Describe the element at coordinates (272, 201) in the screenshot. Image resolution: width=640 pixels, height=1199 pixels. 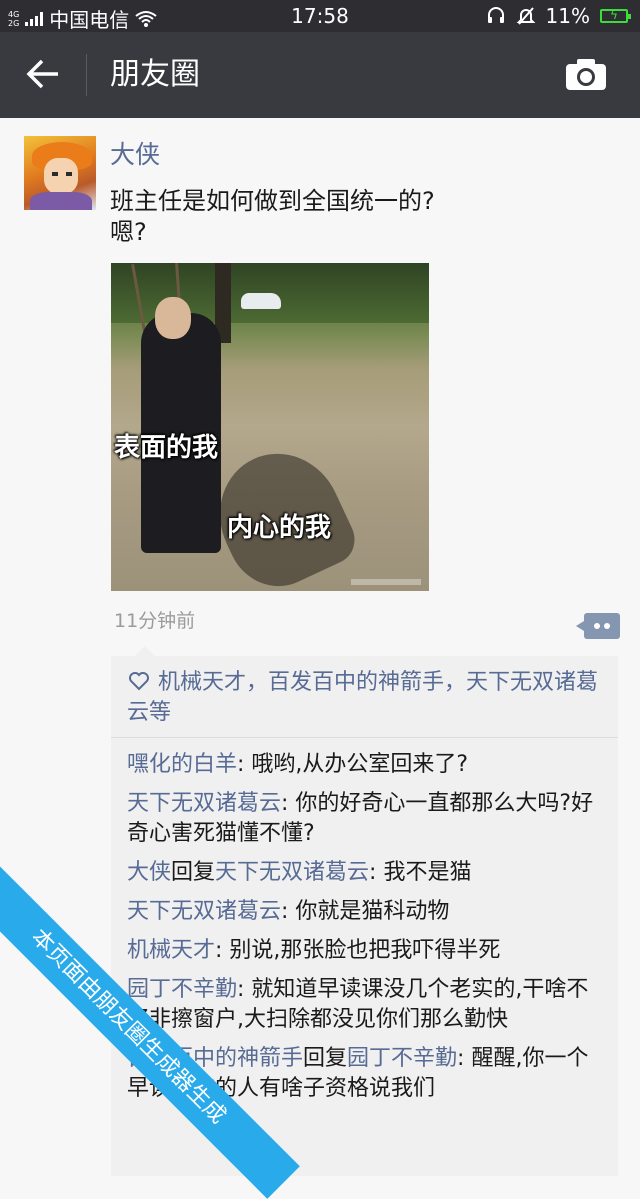
I see `post-text-line: 班主任是如何做到全国统一的?` at that location.